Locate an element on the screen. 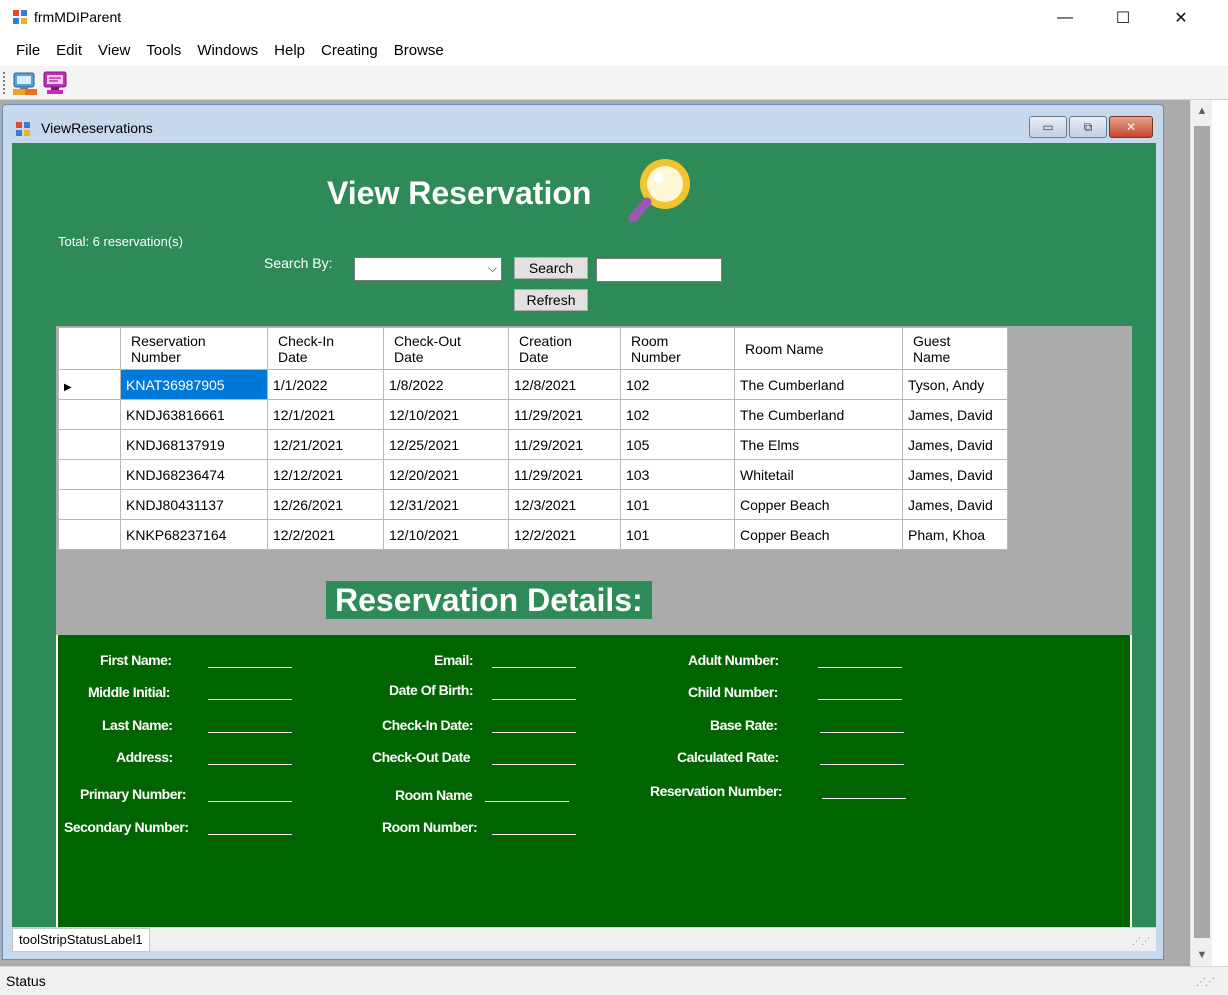 This screenshot has width=1228, height=995. column-header-reservation-number: Reservation Number is located at coordinates (194, 348).